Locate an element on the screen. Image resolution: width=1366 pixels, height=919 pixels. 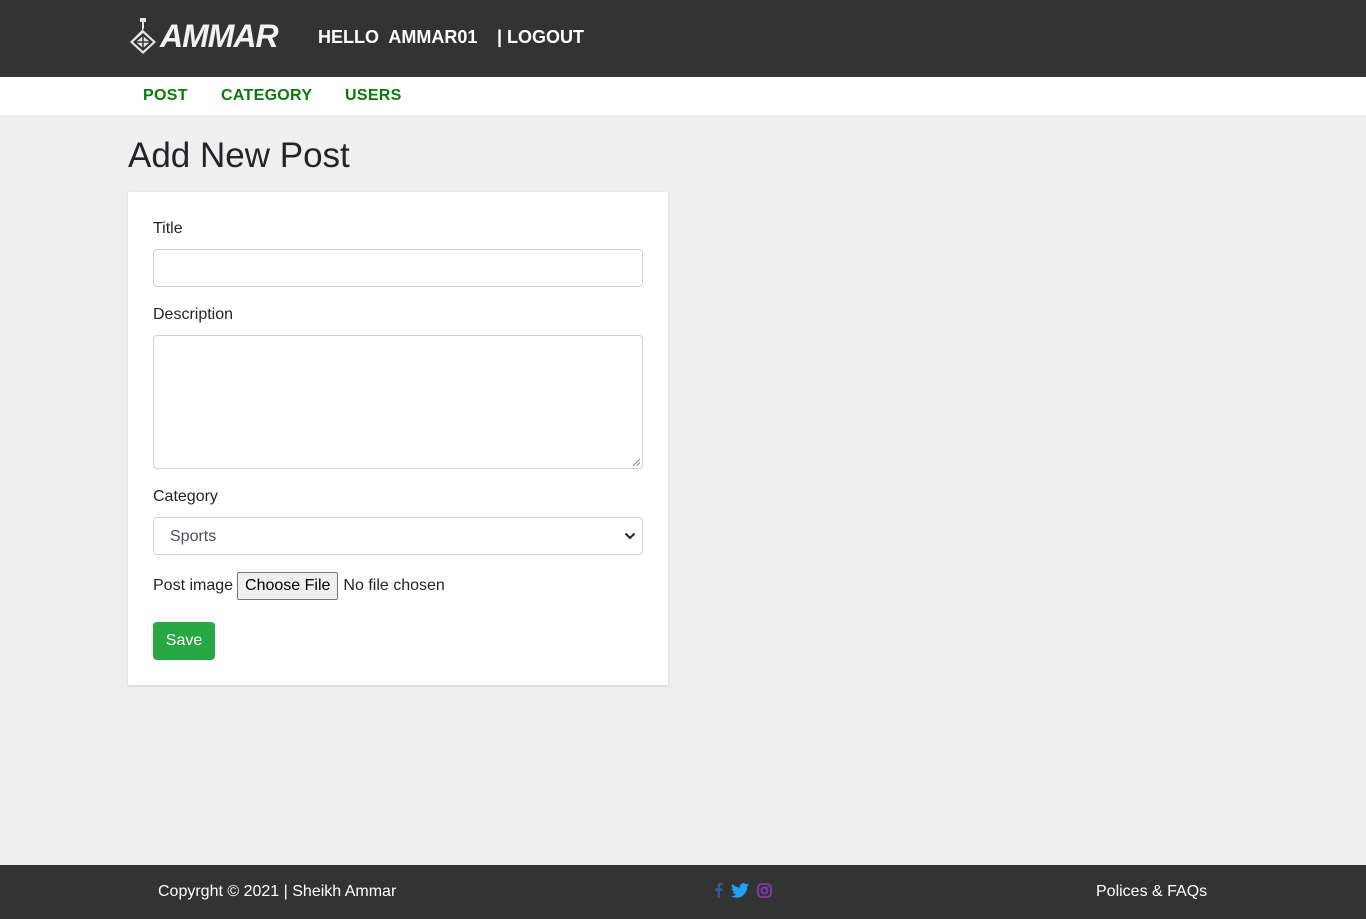
twitter-icon is located at coordinates (740, 890).